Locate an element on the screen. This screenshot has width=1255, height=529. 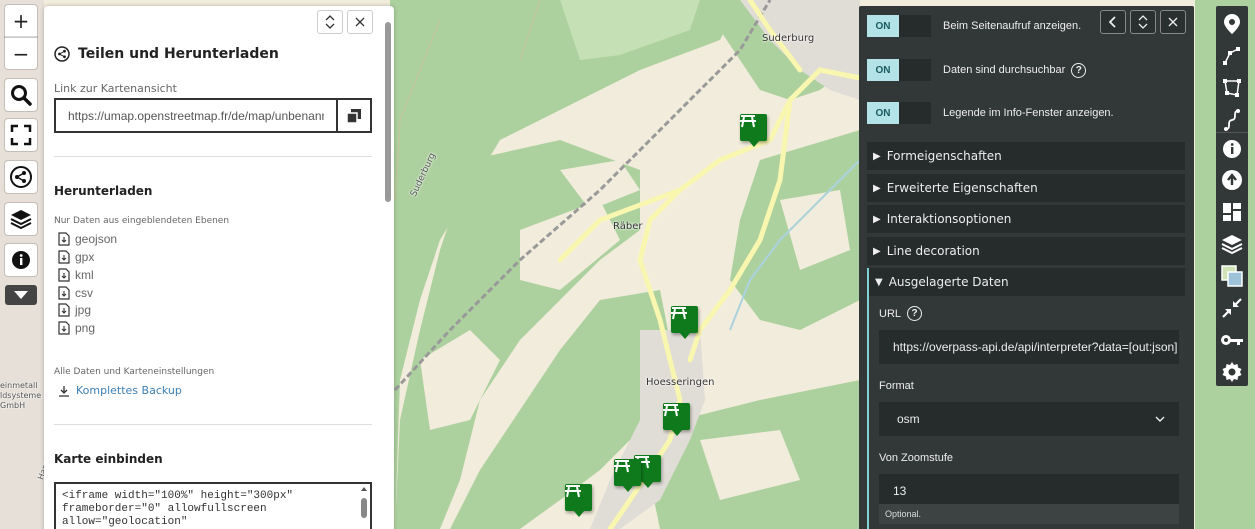
section-shape-properties: ▶ Formeigenschaften is located at coordinates (1026, 156).